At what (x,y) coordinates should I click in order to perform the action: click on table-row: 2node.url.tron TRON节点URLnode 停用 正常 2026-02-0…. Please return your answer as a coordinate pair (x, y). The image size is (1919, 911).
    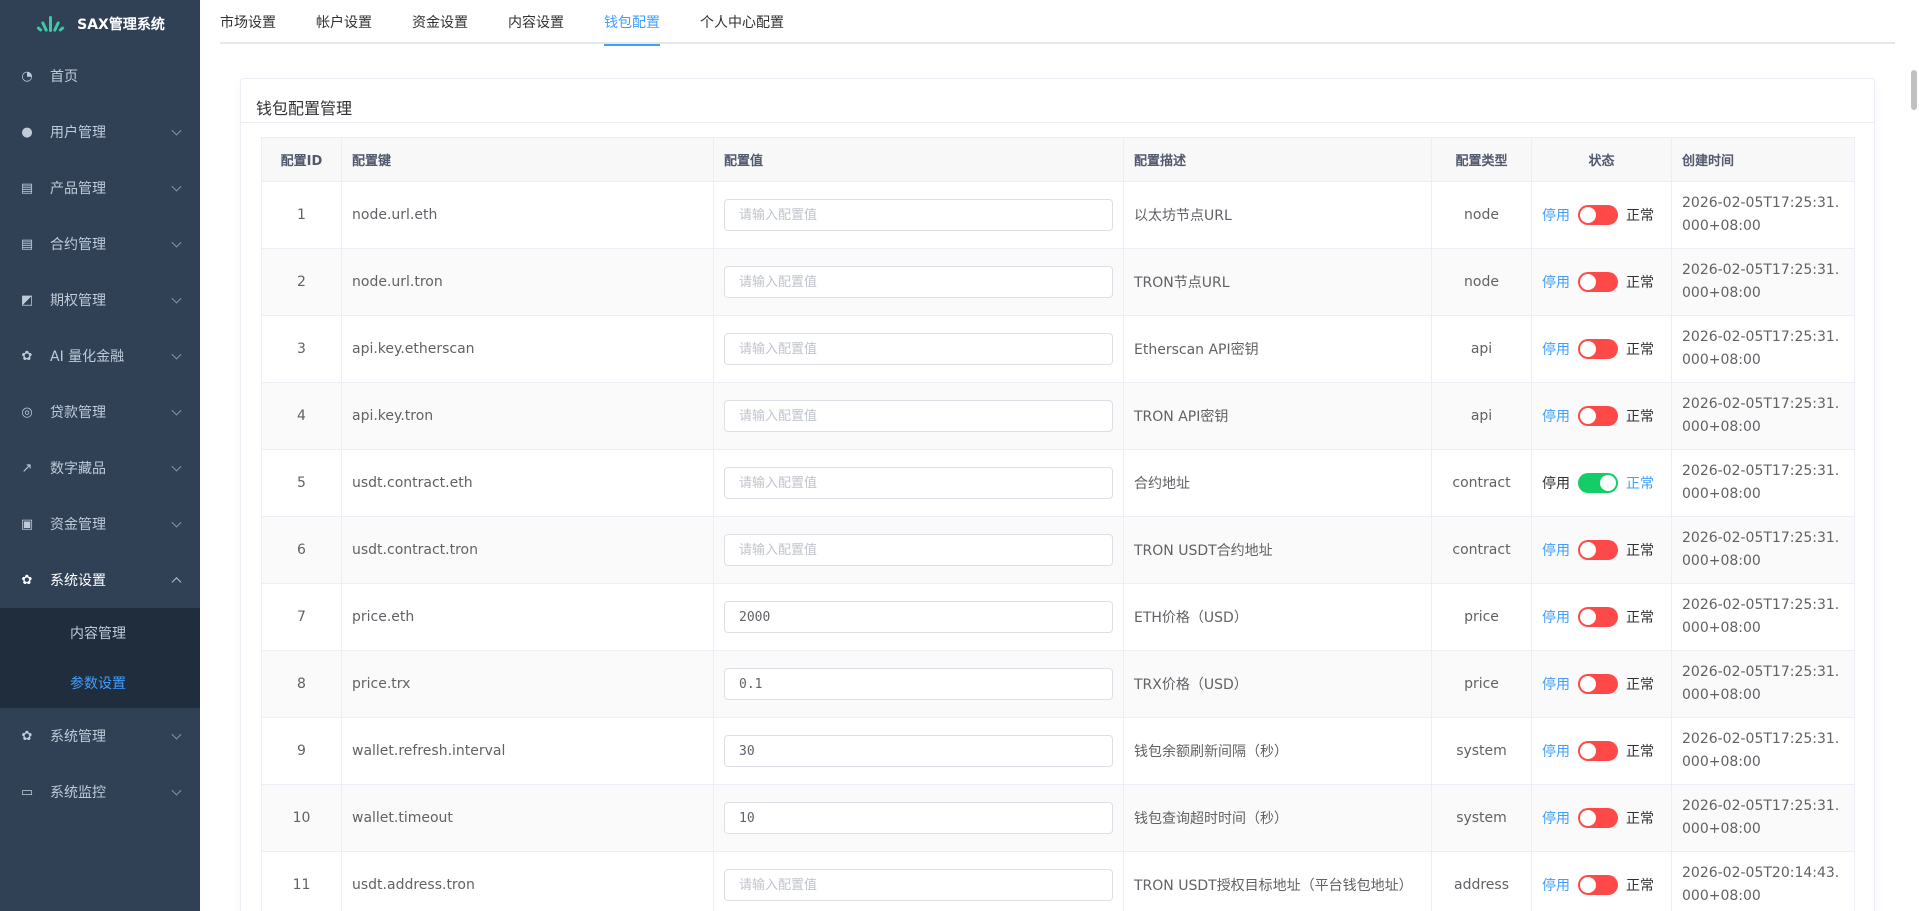
    Looking at the image, I should click on (1058, 282).